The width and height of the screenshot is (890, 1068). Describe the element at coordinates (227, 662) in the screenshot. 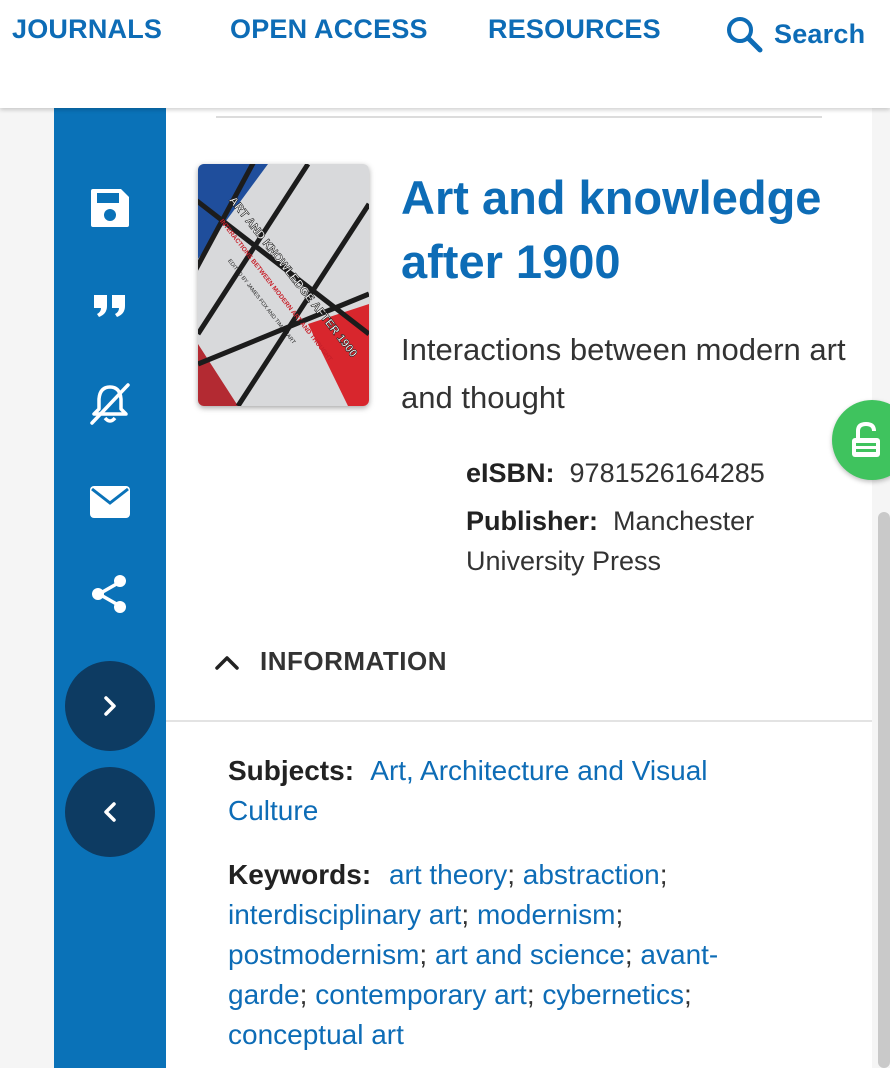

I see `chevron-up-icon` at that location.